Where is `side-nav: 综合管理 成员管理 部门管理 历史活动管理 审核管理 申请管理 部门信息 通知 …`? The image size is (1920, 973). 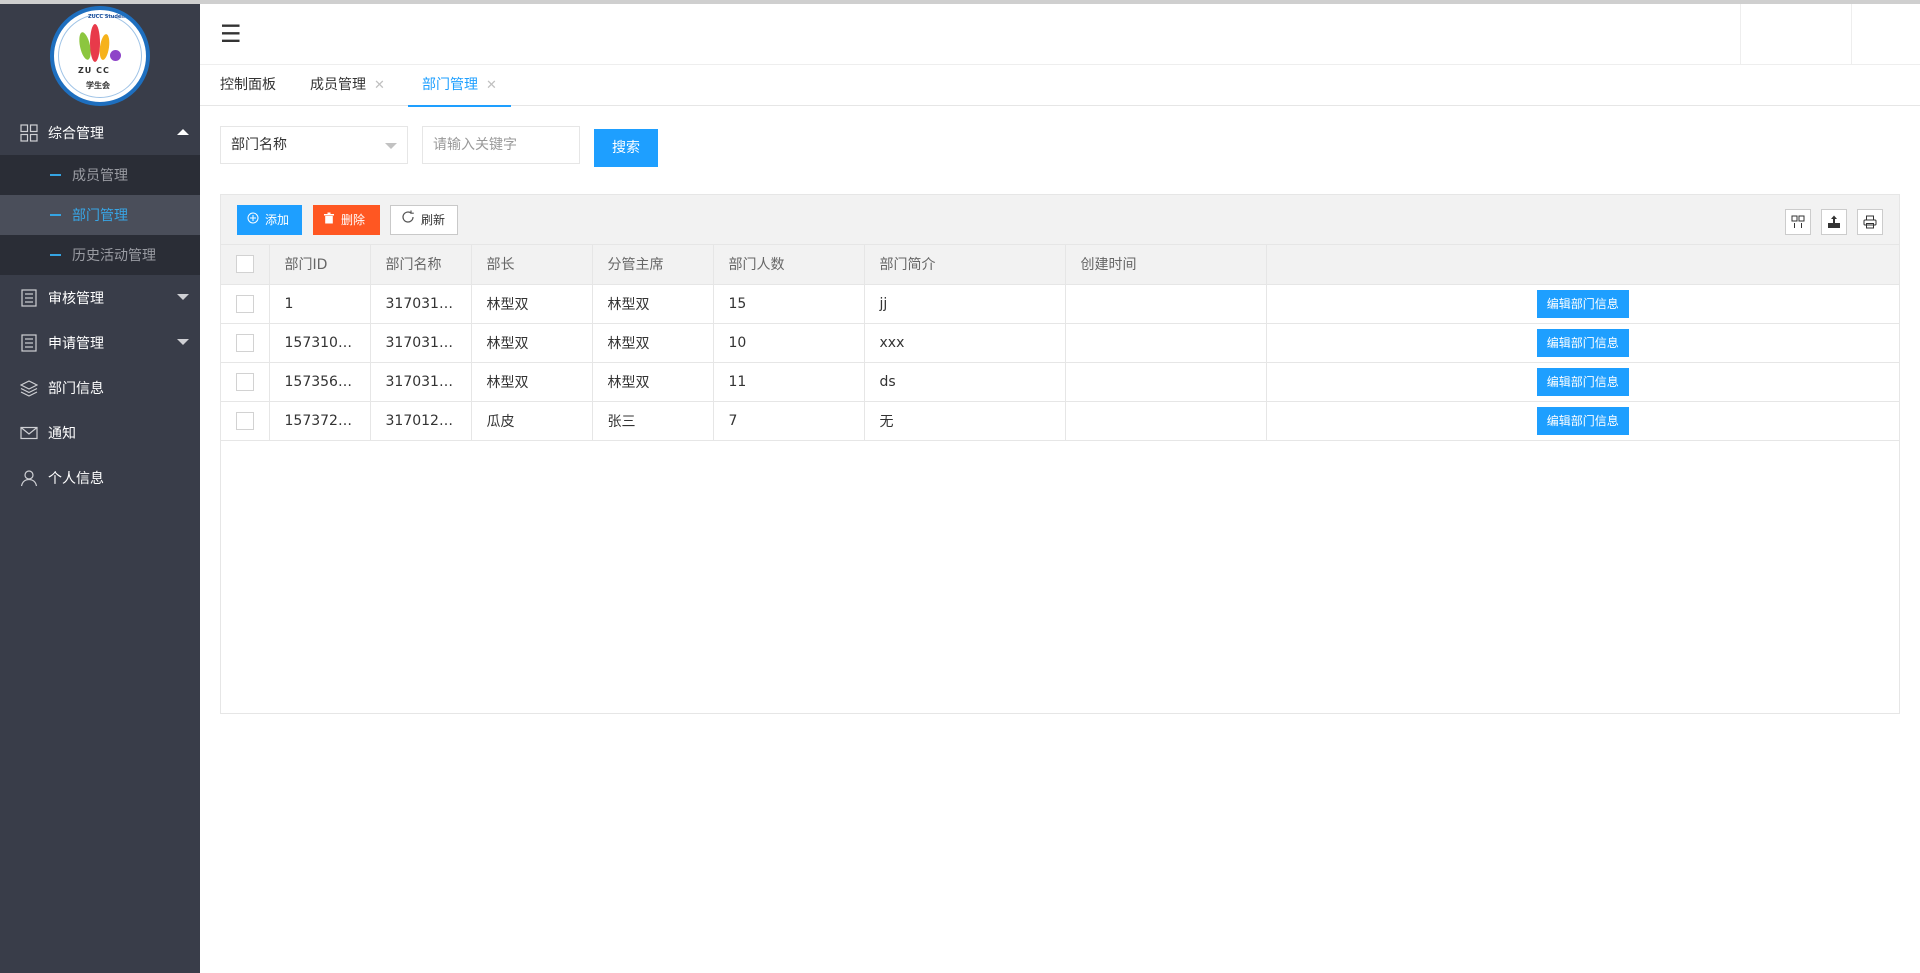
side-nav: 综合管理 成员管理 部门管理 历史活动管理 审核管理 申请管理 部门信息 通知 … is located at coordinates (100, 305).